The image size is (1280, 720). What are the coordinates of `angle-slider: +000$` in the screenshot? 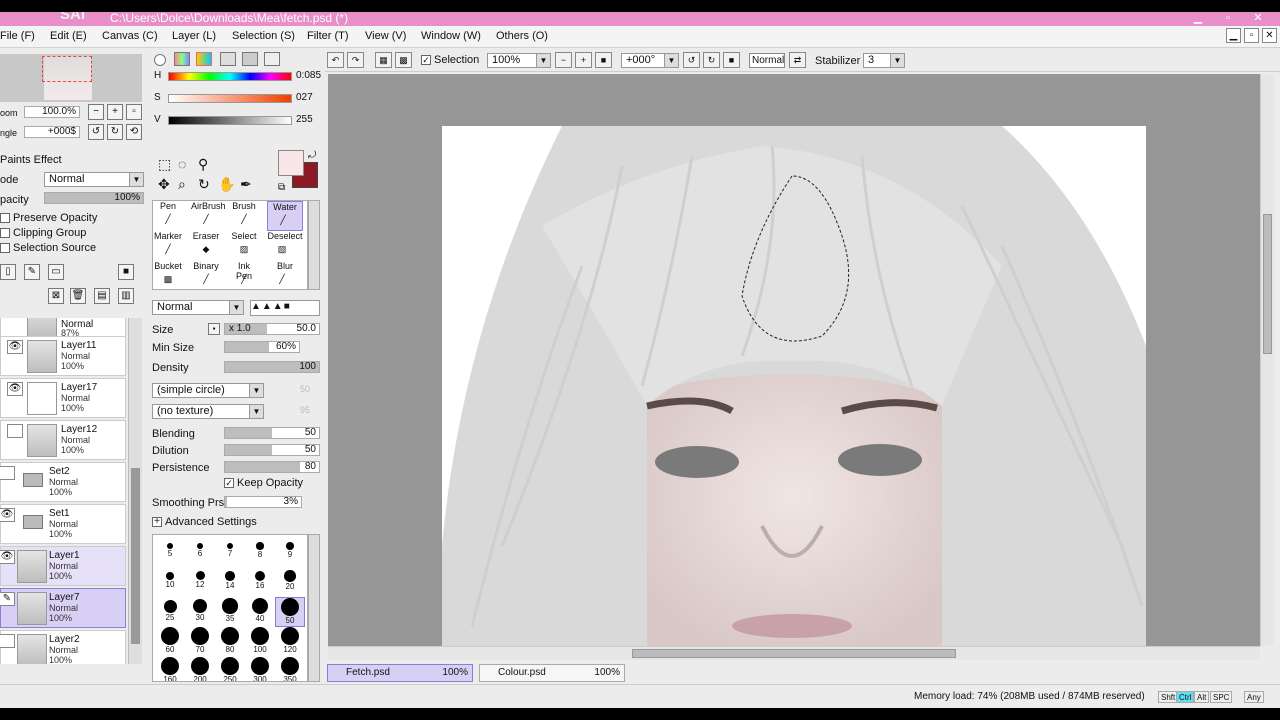 It's located at (52, 132).